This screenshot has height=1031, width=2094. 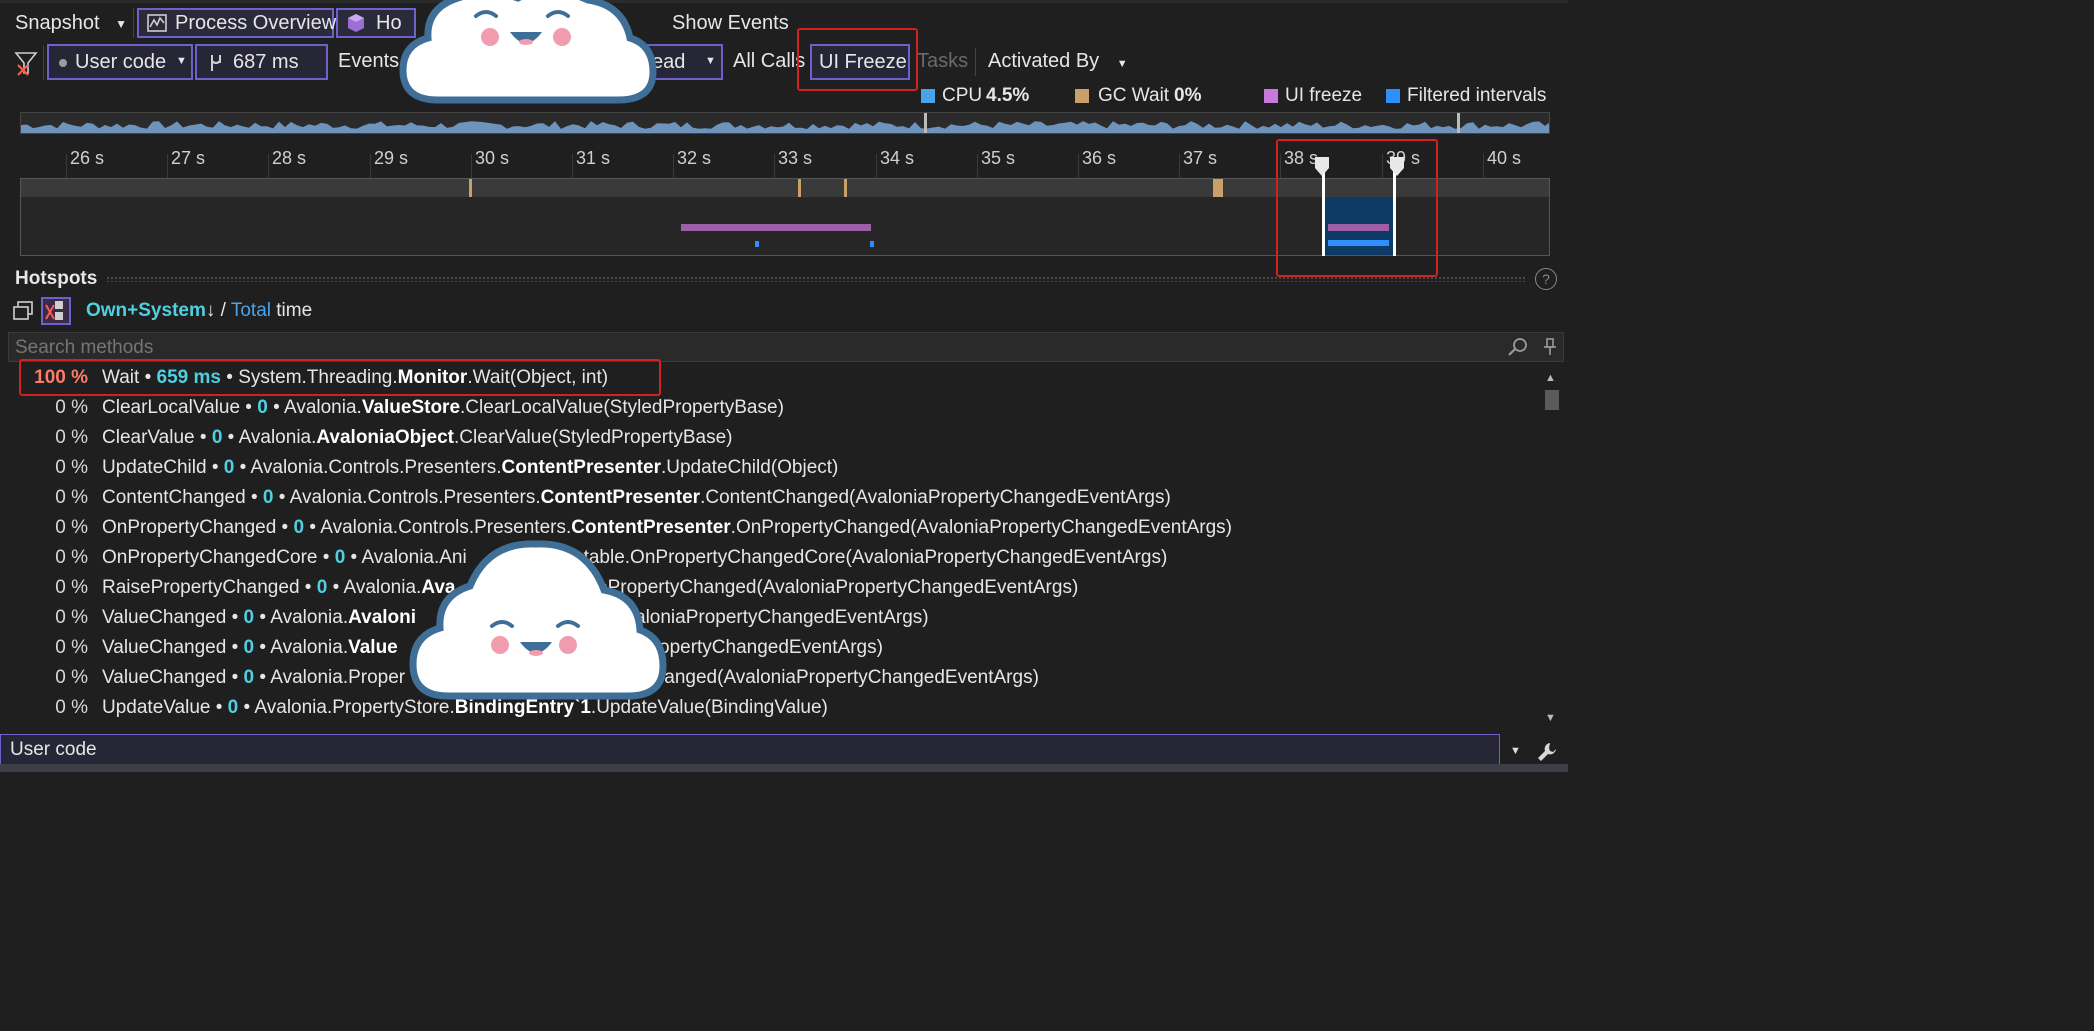 I want to click on filtered-swatch, so click(x=1393, y=96).